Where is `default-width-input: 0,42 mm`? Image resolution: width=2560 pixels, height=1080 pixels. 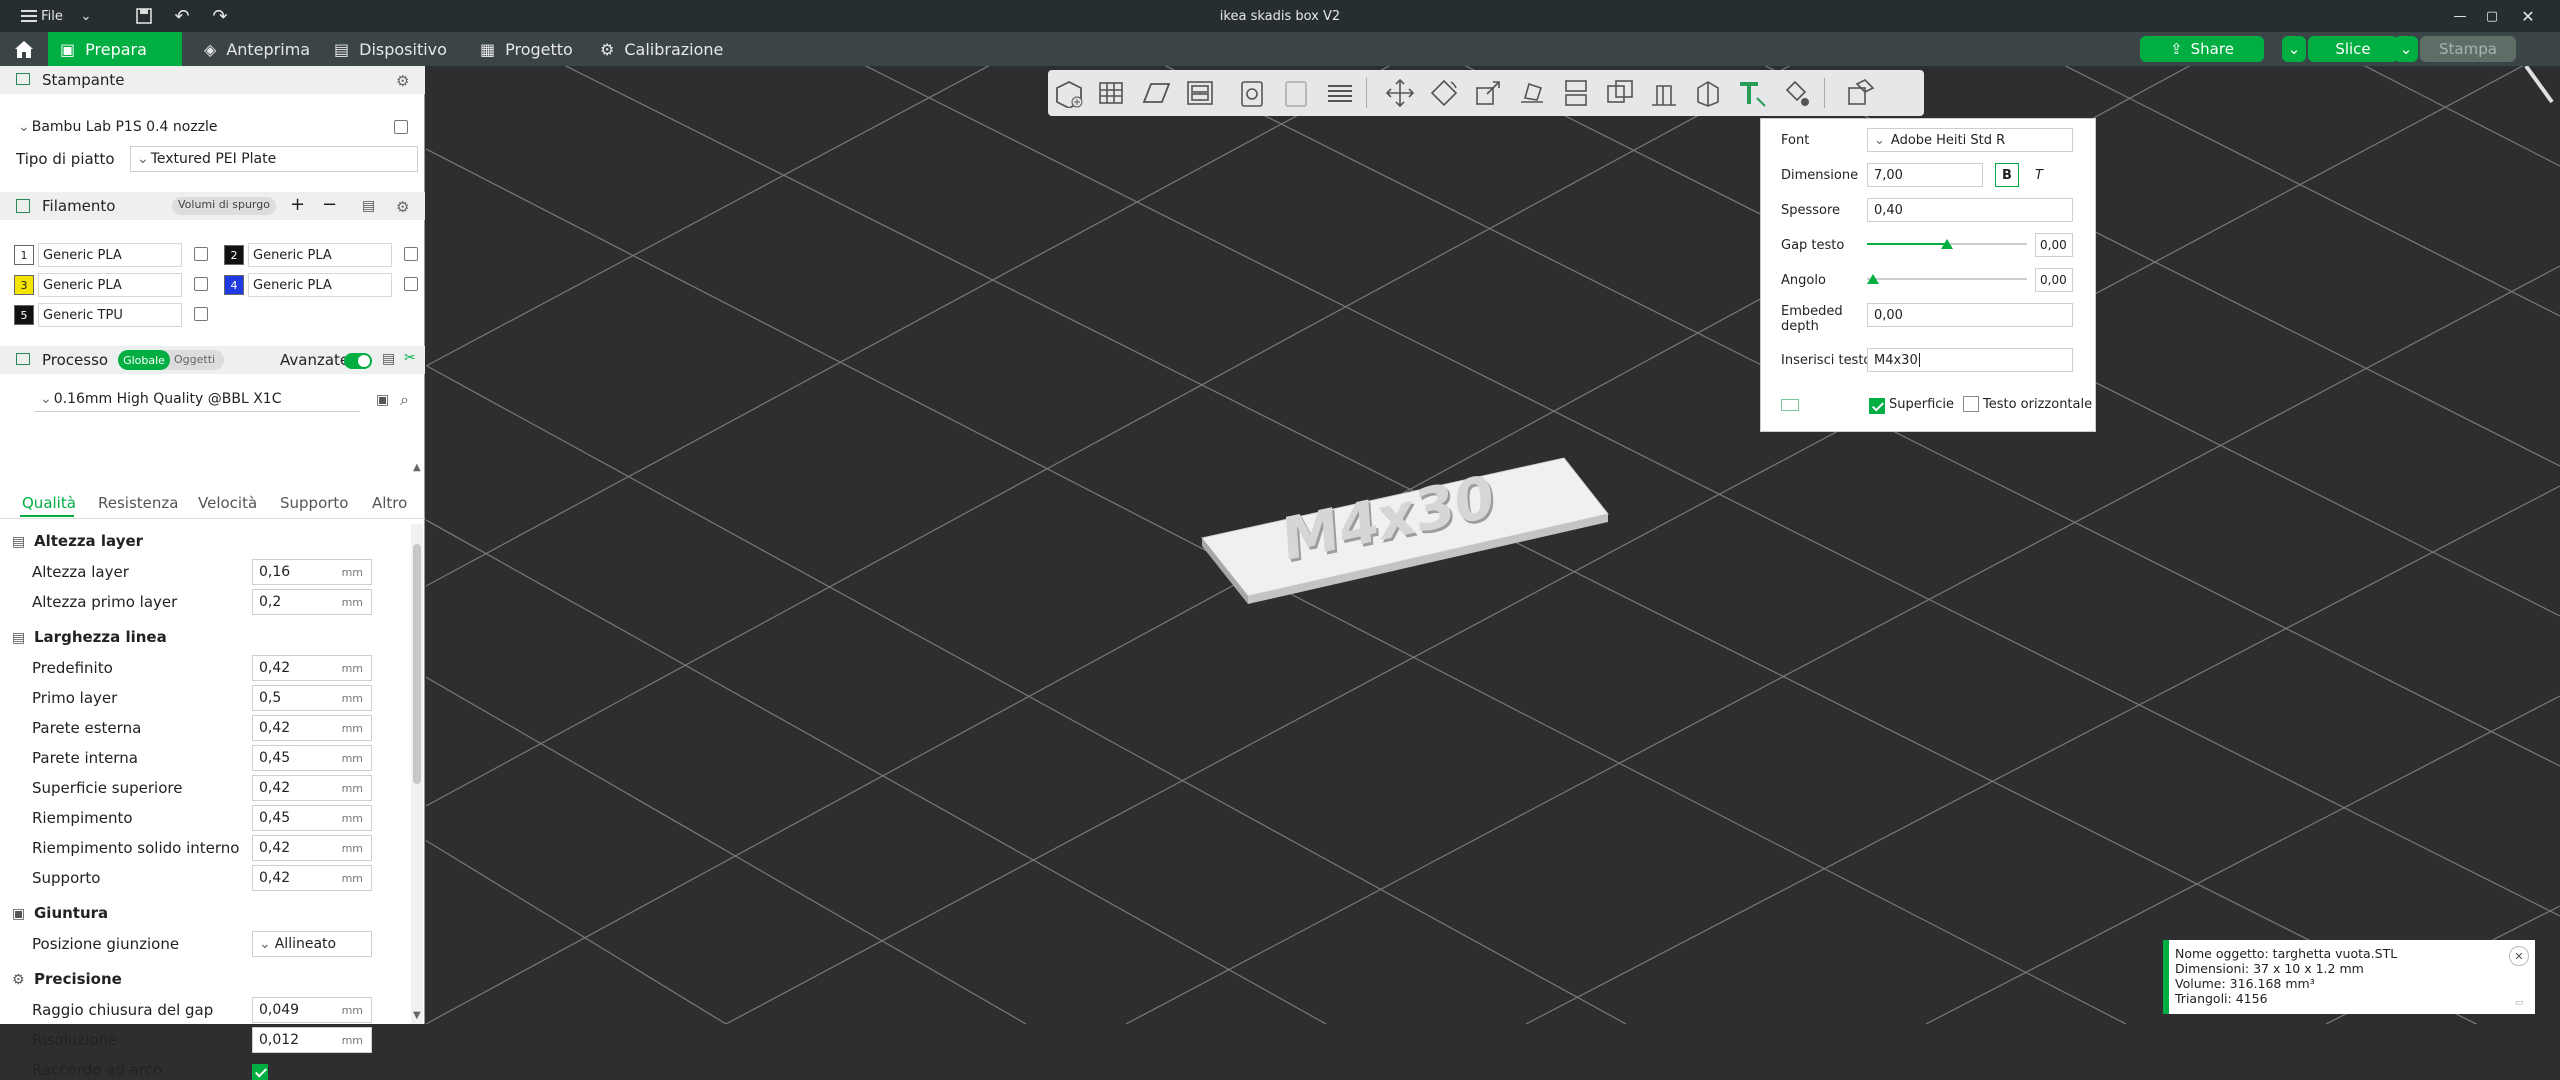 default-width-input: 0,42 mm is located at coordinates (312, 668).